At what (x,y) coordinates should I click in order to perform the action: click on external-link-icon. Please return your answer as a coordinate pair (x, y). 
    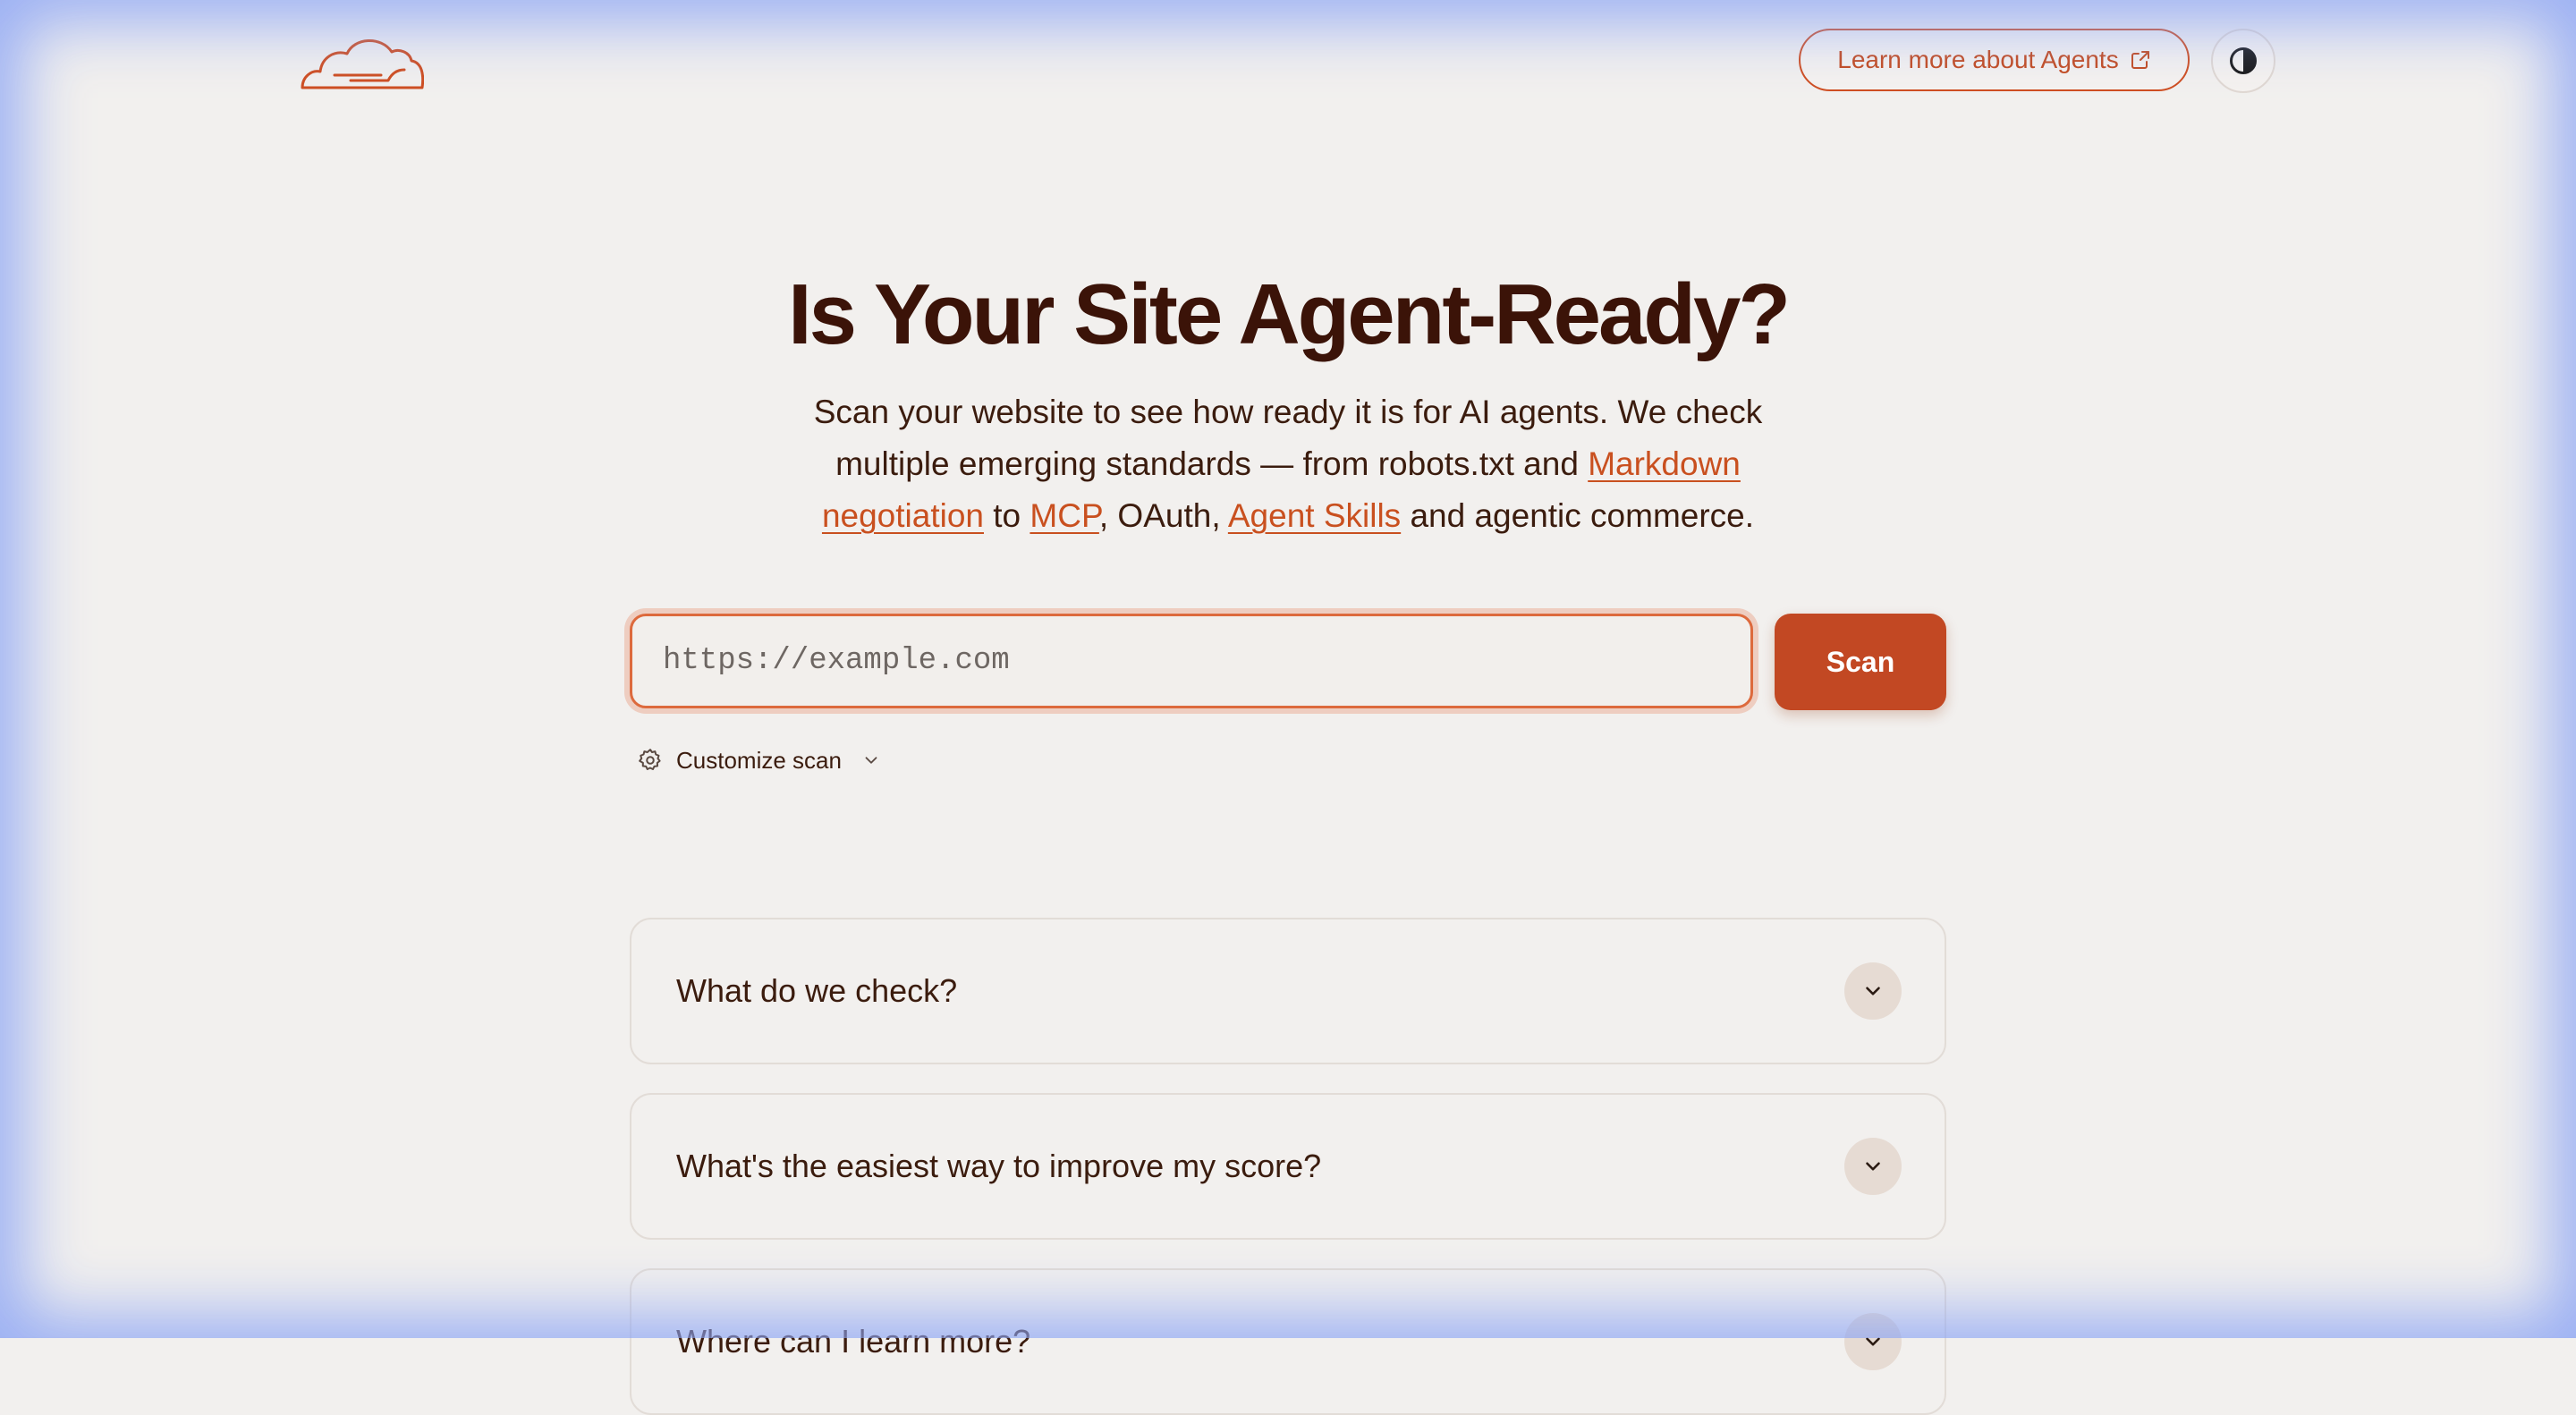
    Looking at the image, I should click on (2140, 60).